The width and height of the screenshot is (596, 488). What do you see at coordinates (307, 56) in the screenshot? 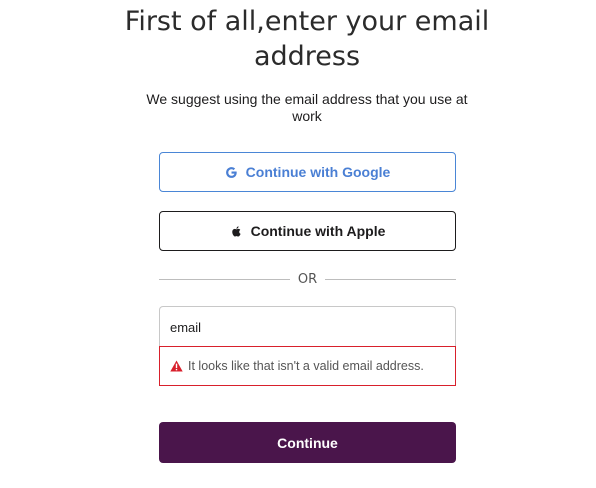
I see `page-title-line-2: address` at bounding box center [307, 56].